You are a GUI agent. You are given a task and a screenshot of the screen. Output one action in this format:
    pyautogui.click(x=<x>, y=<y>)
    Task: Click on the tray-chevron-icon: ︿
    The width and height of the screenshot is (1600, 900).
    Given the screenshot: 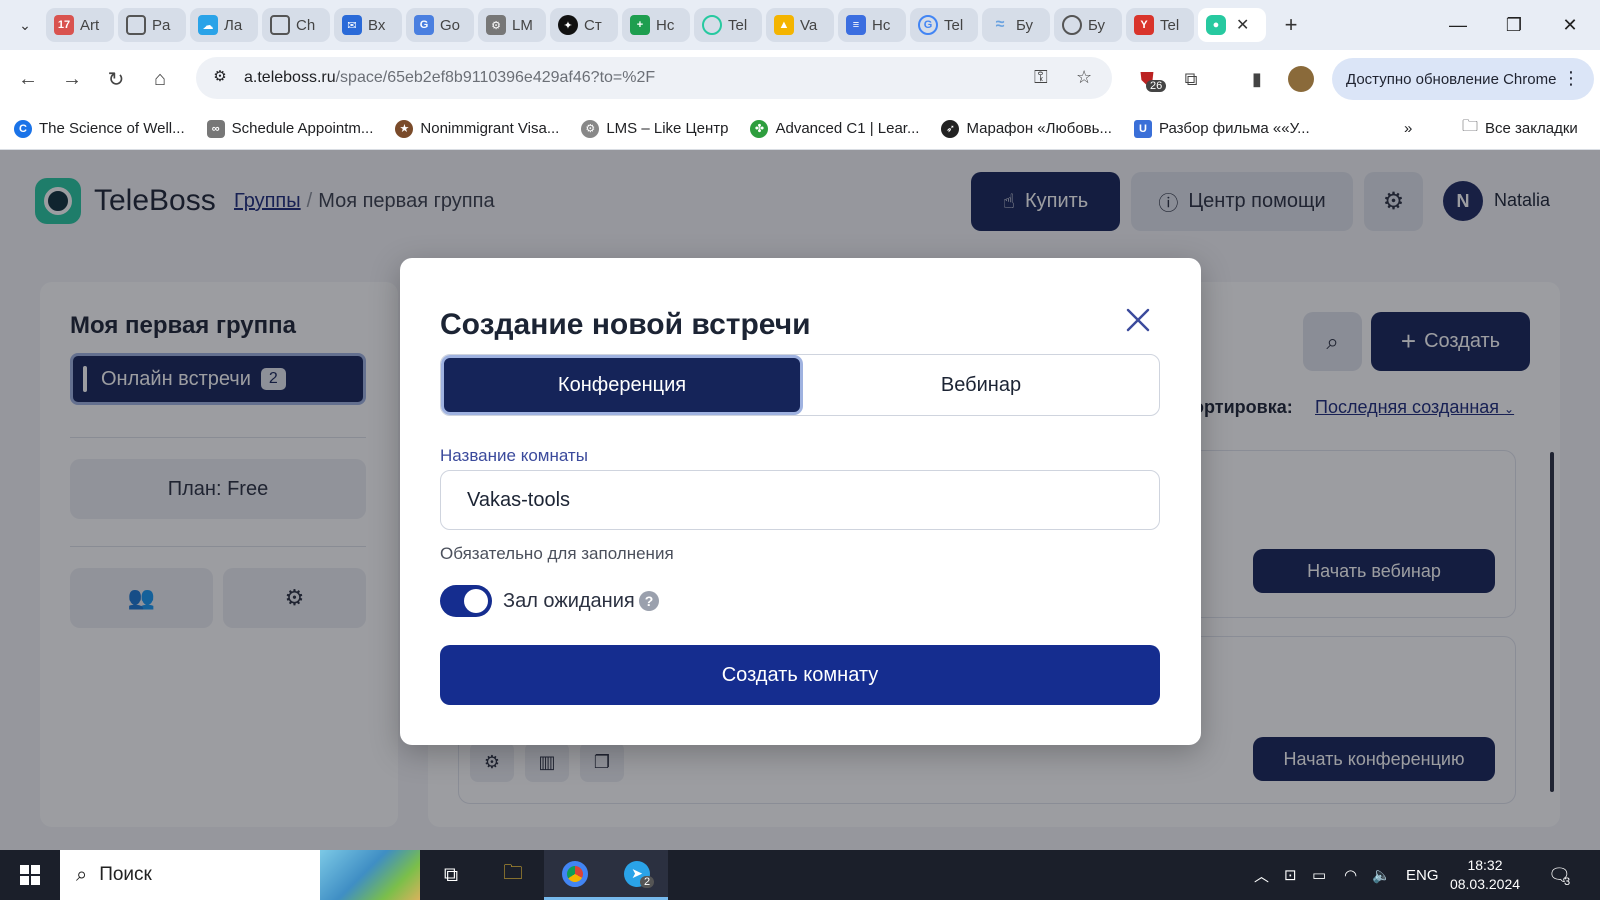 What is the action you would take?
    pyautogui.click(x=1261, y=875)
    